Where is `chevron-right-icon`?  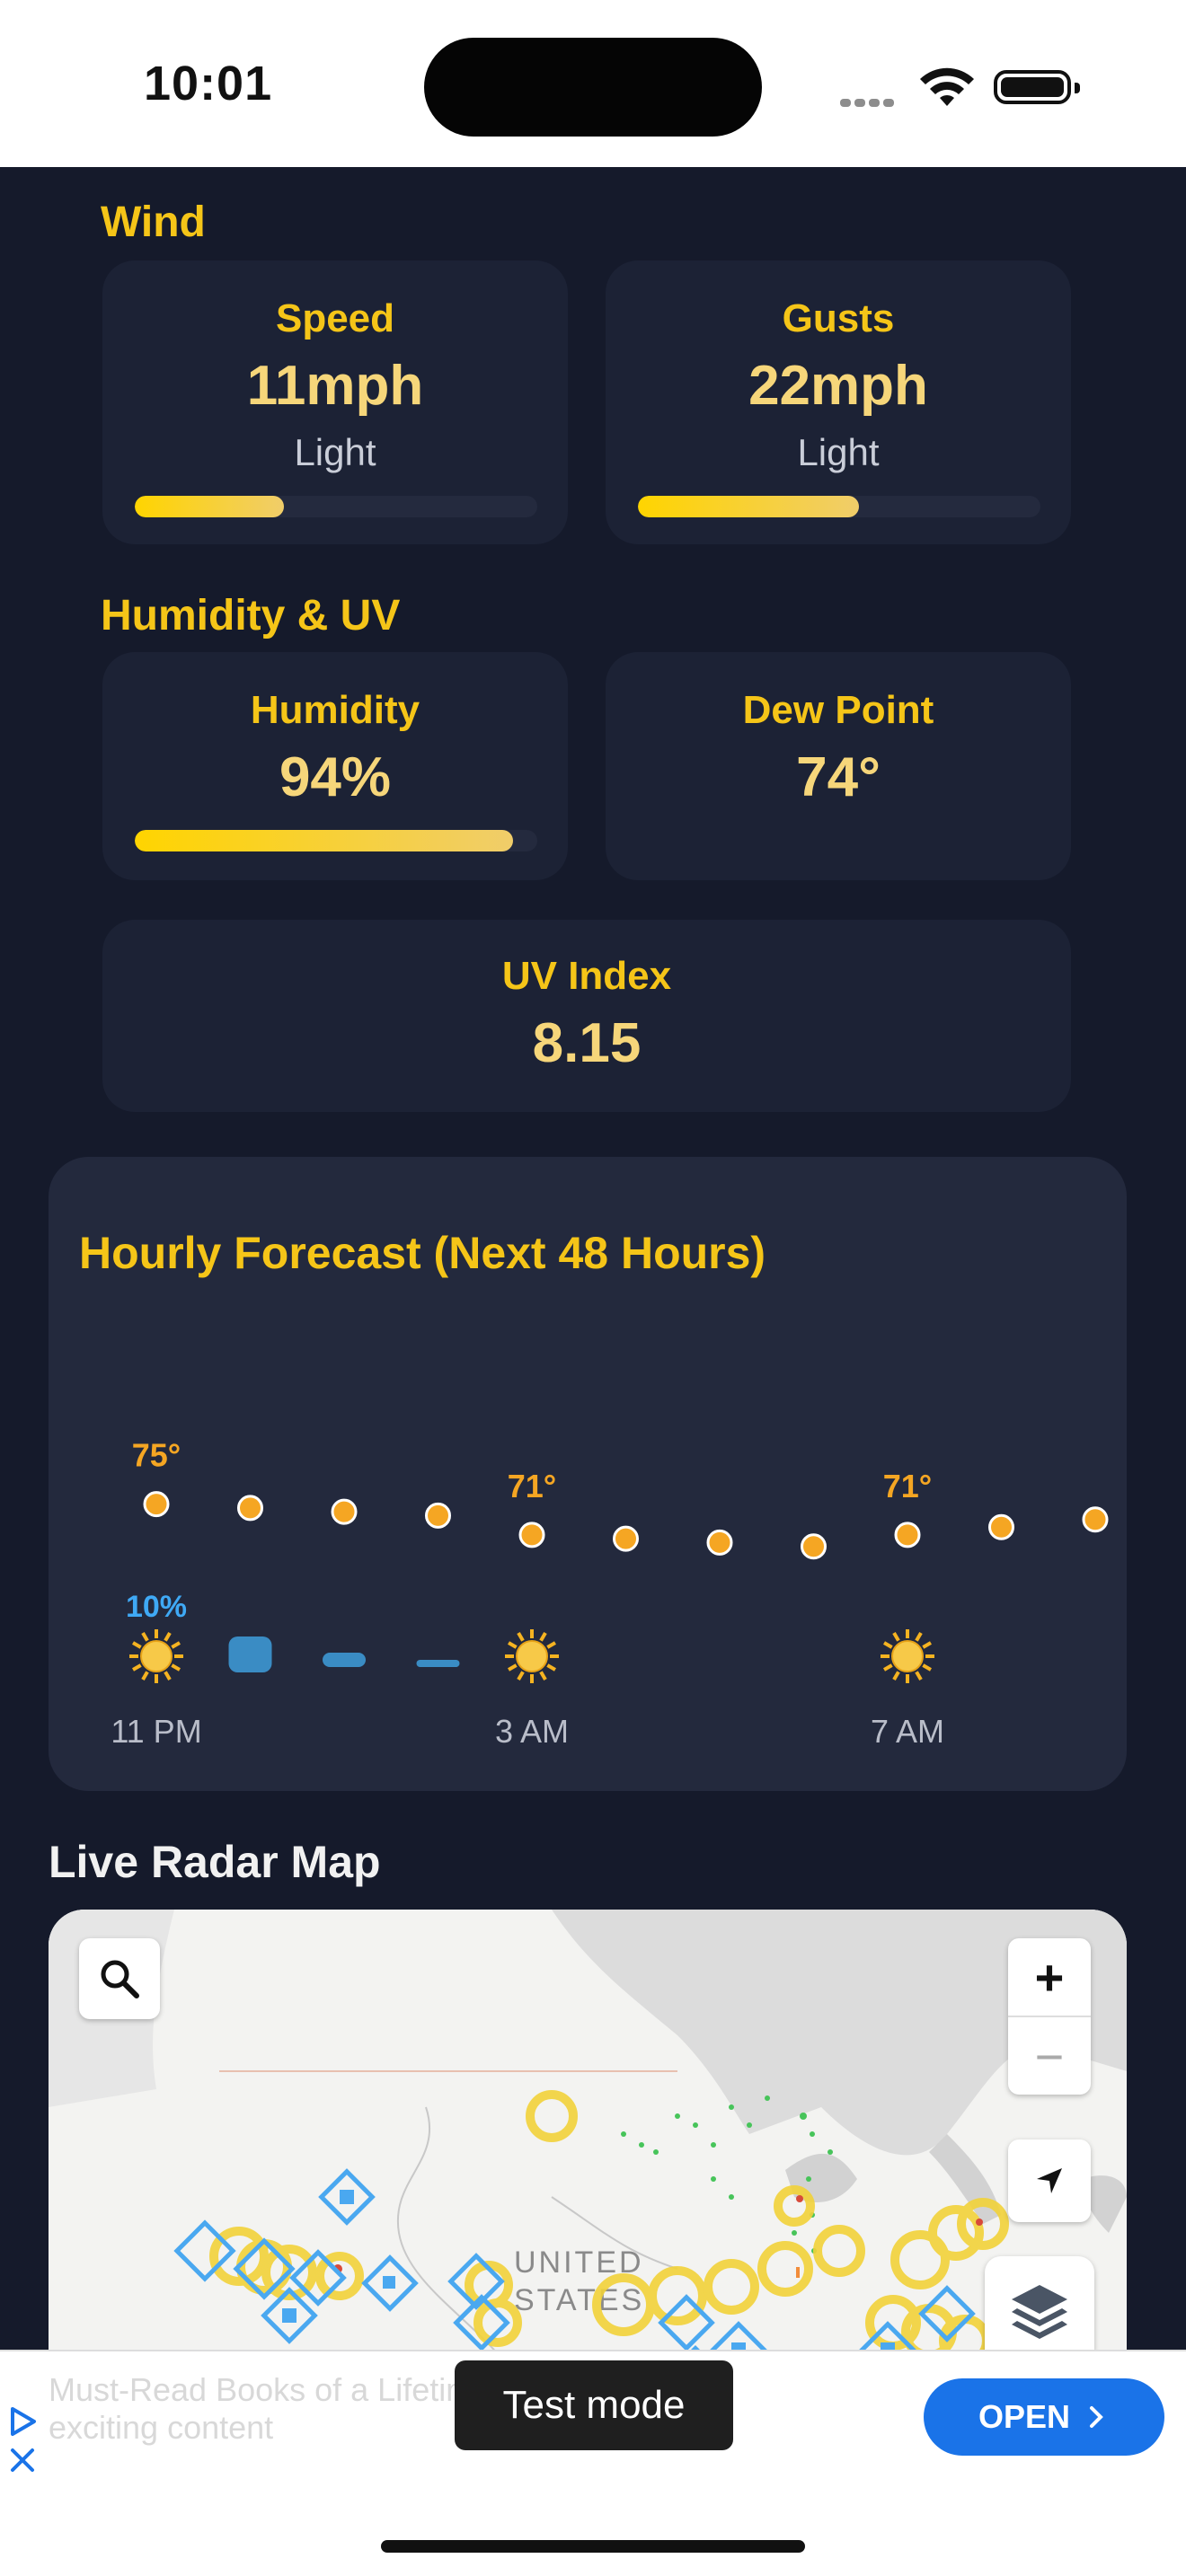
chevron-right-icon is located at coordinates (1096, 2417).